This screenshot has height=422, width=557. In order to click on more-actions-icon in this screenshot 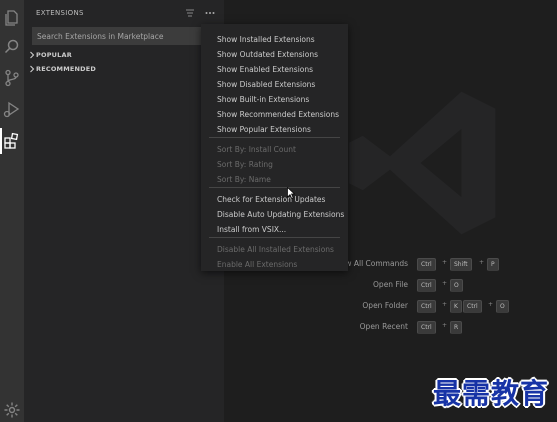, I will do `click(210, 13)`.